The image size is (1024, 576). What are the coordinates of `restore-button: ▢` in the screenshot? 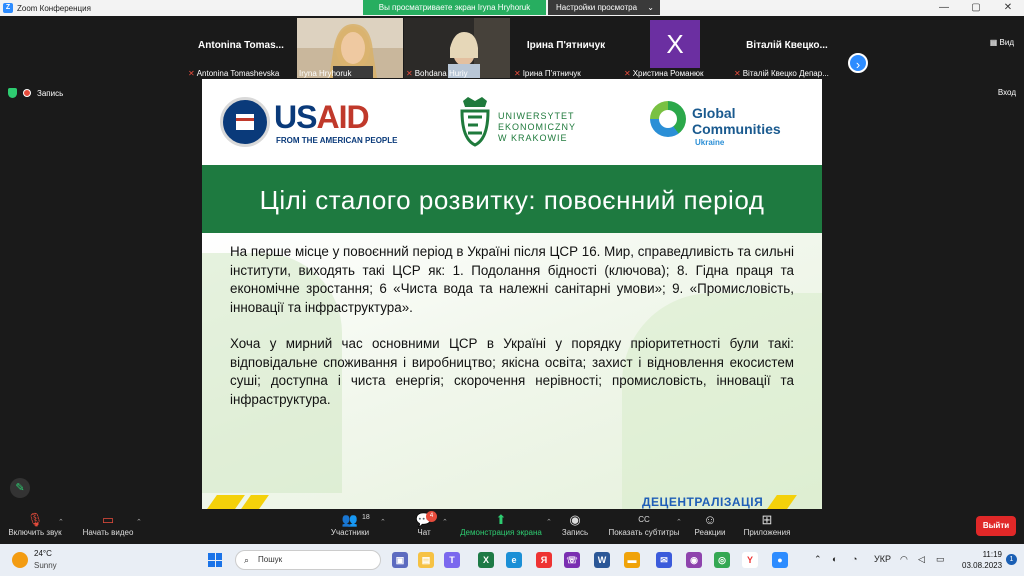 It's located at (976, 8).